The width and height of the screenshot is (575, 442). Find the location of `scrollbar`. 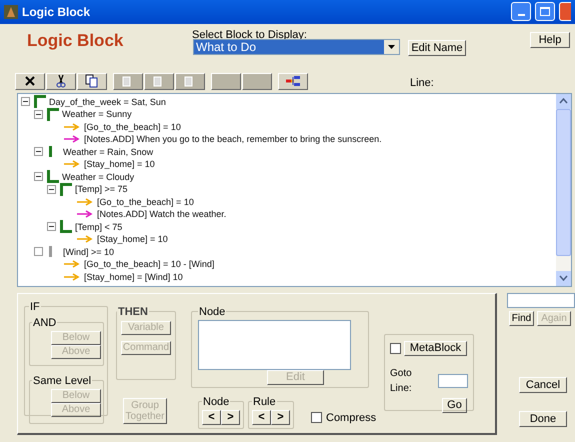

scrollbar is located at coordinates (563, 190).